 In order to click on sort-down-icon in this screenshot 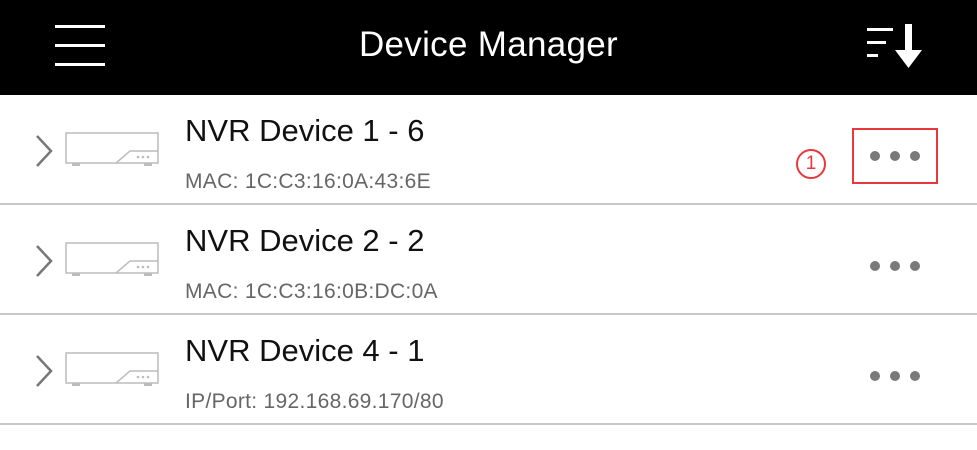, I will do `click(897, 46)`.